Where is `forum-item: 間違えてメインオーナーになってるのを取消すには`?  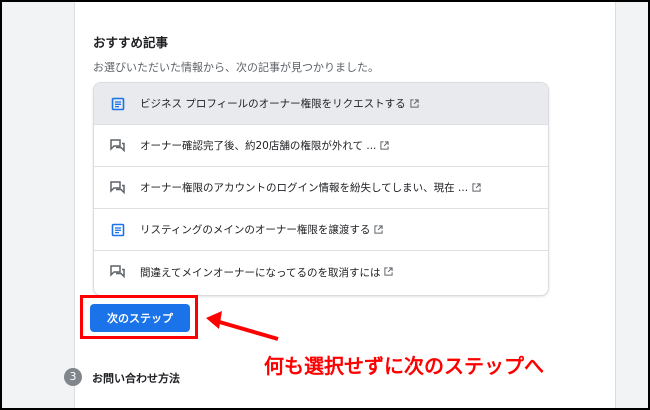
forum-item: 間違えてメインオーナーになってるのを取消すには is located at coordinates (321, 272).